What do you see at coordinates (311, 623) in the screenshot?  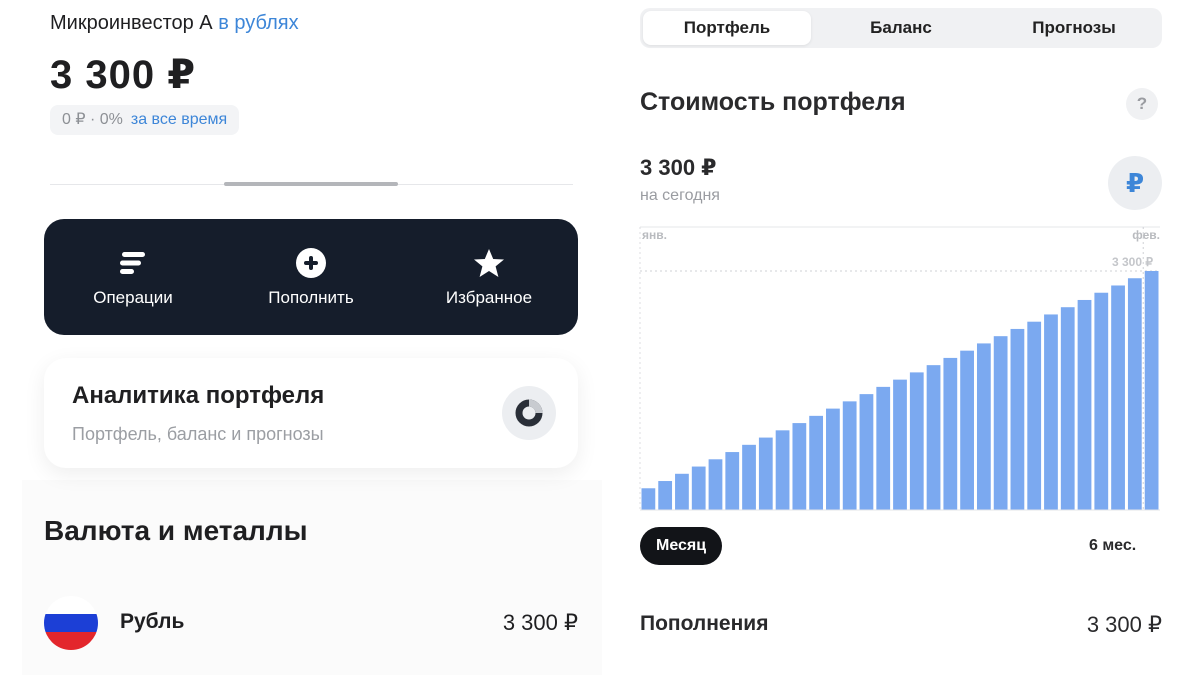 I see `currency-row-ruble: Рубль 3 300 ₽` at bounding box center [311, 623].